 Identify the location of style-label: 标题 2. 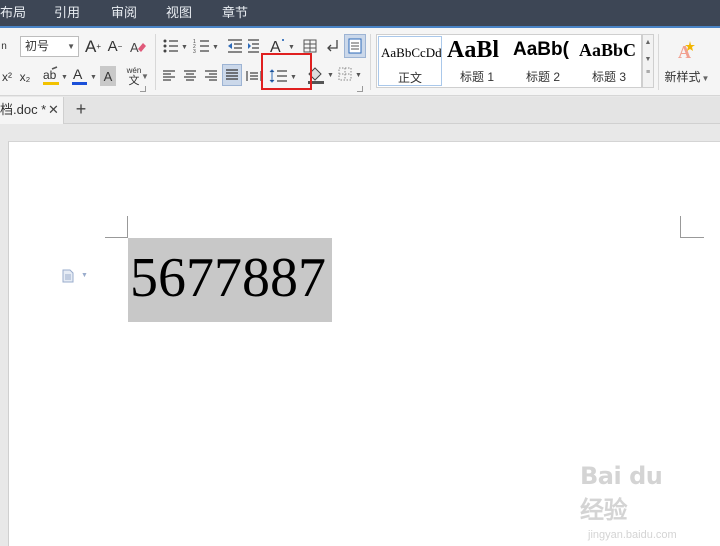
(542, 77).